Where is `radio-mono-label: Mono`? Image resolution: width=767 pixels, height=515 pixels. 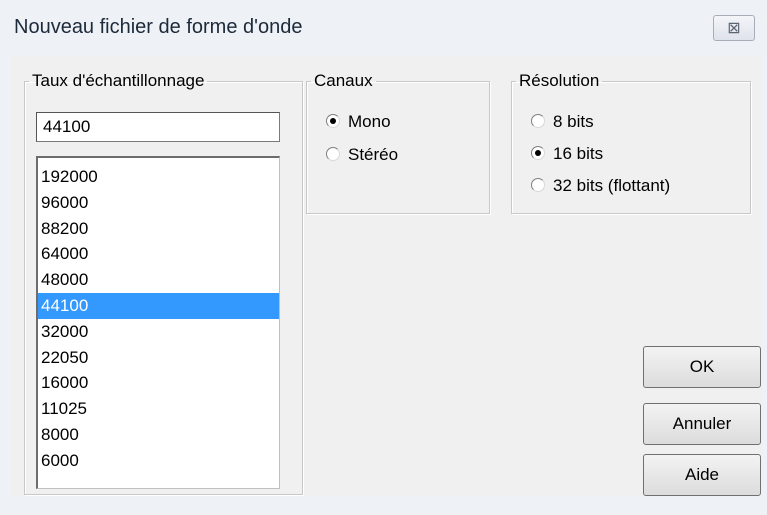 radio-mono-label: Mono is located at coordinates (369, 121).